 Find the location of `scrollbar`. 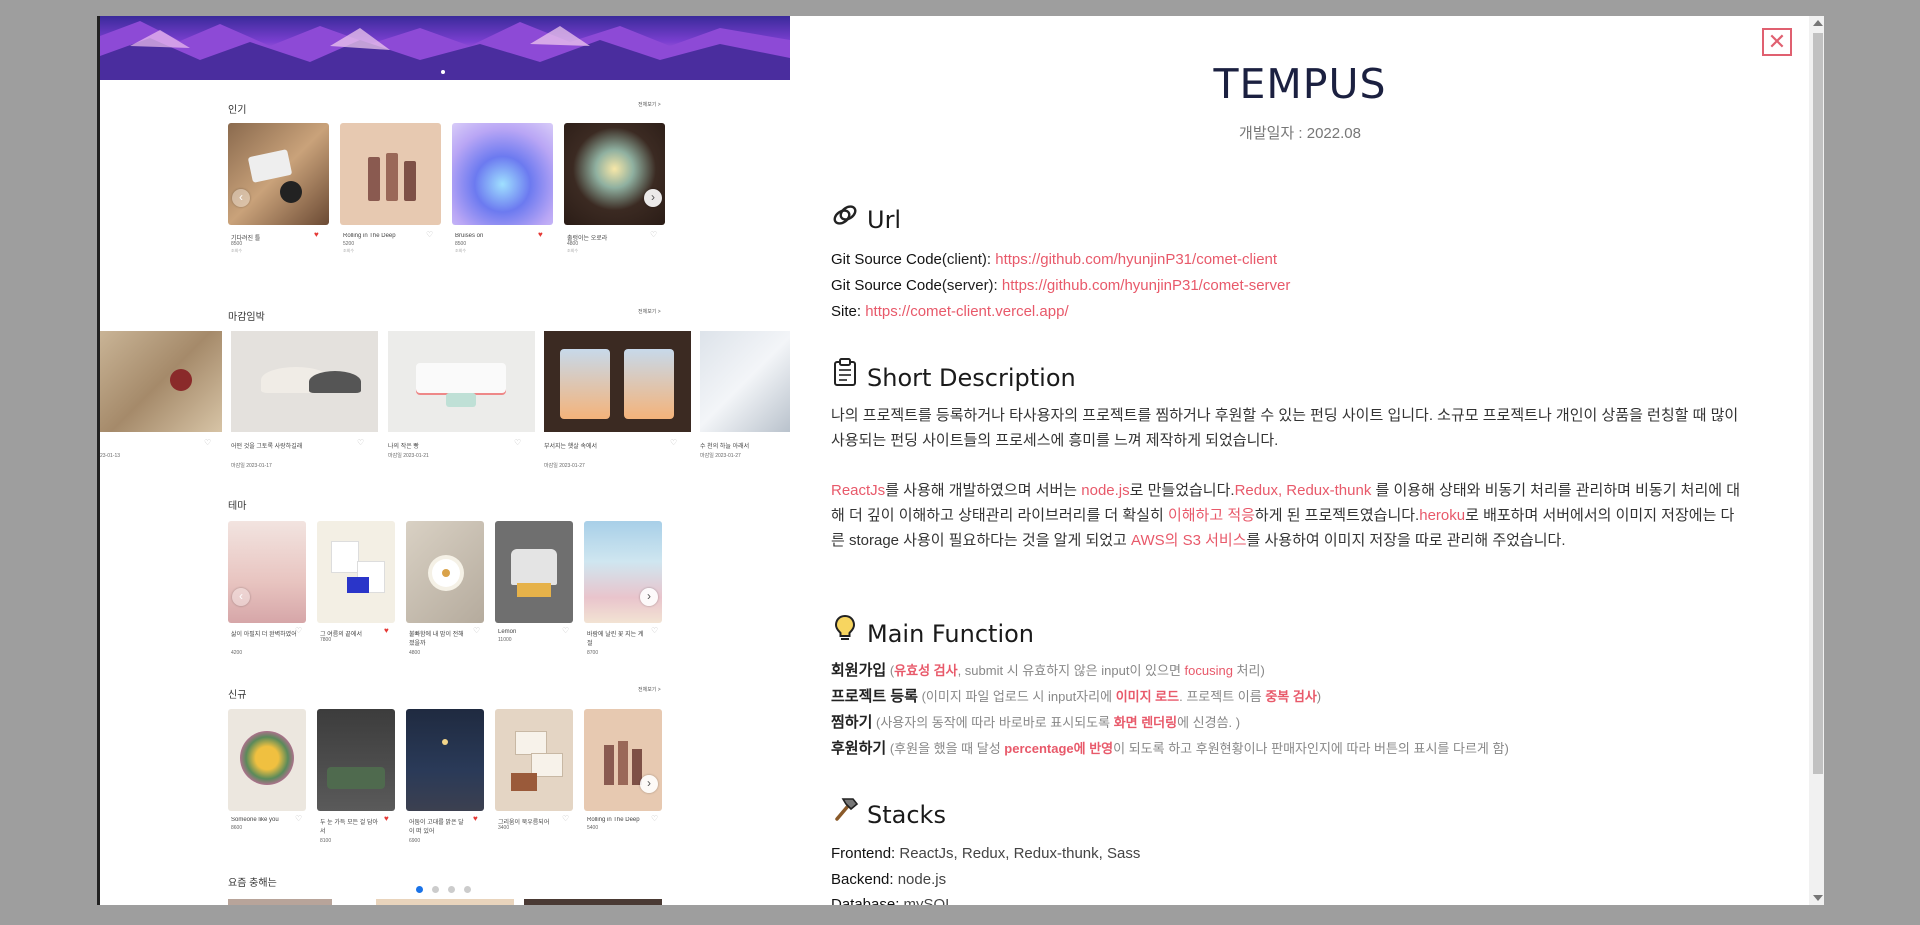

scrollbar is located at coordinates (1816, 460).